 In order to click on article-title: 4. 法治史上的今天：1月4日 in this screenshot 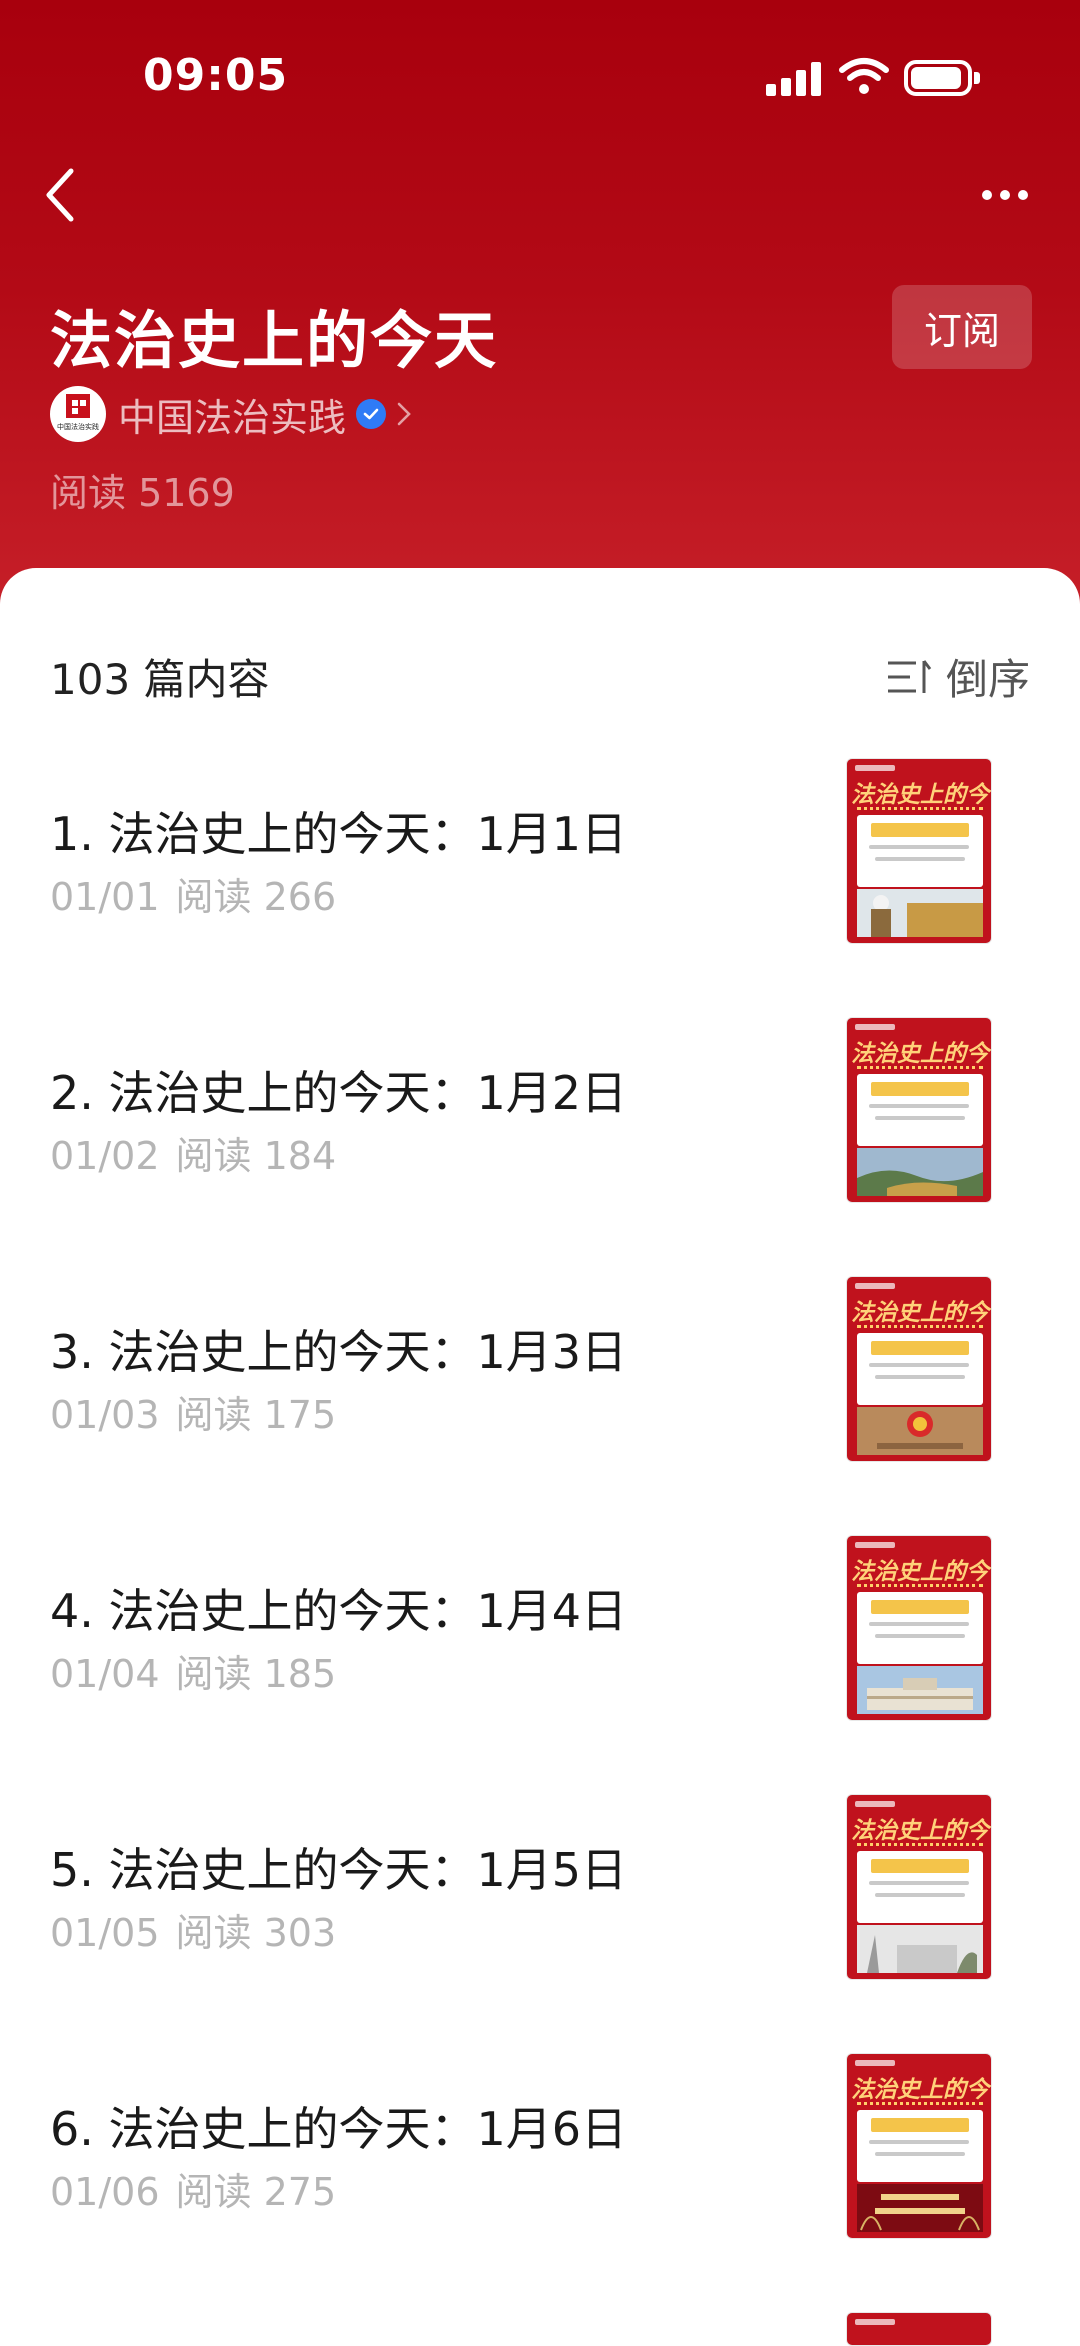, I will do `click(339, 1611)`.